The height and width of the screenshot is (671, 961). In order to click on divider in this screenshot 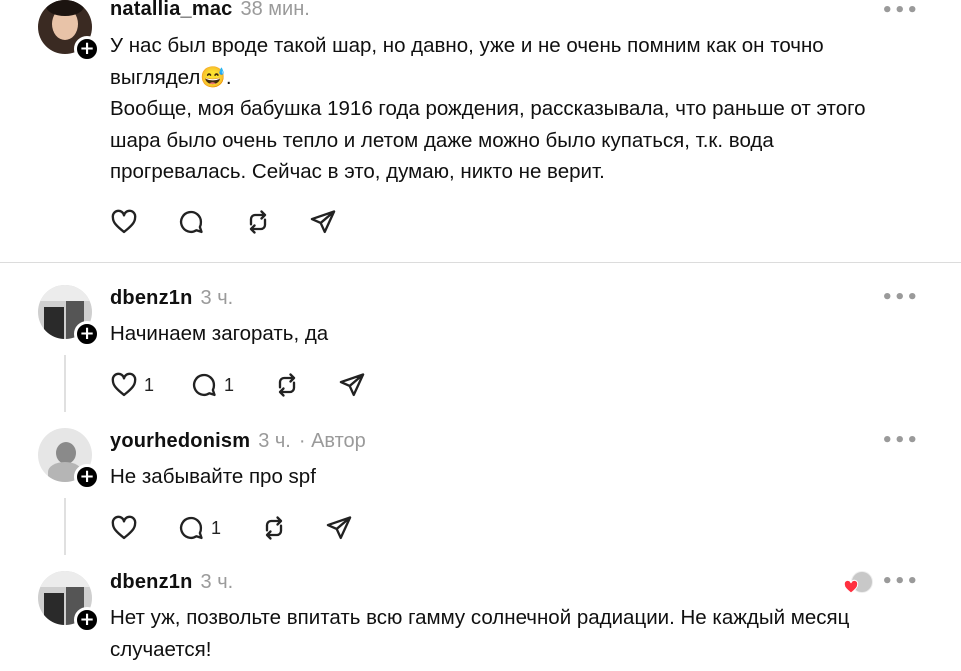, I will do `click(480, 262)`.